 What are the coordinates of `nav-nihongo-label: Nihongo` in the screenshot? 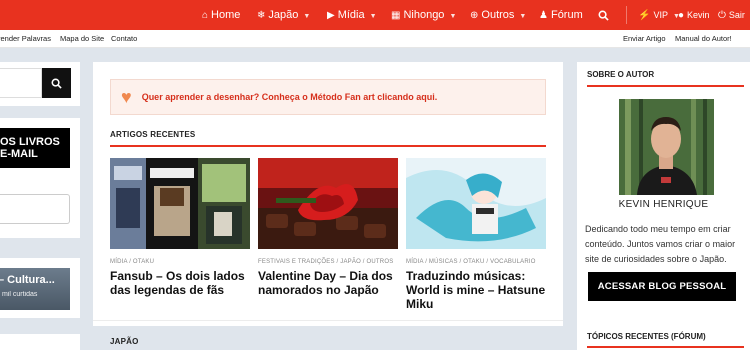 It's located at (424, 15).